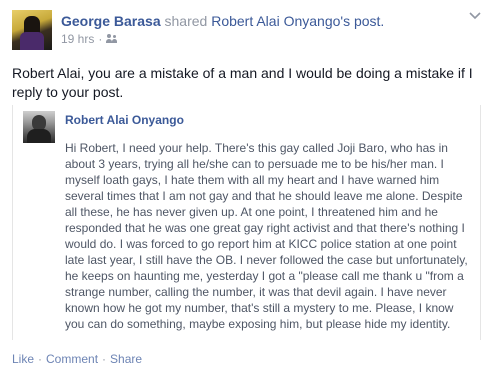  I want to click on shared-post-header: Robert Alai Onyango, so click(103, 127).